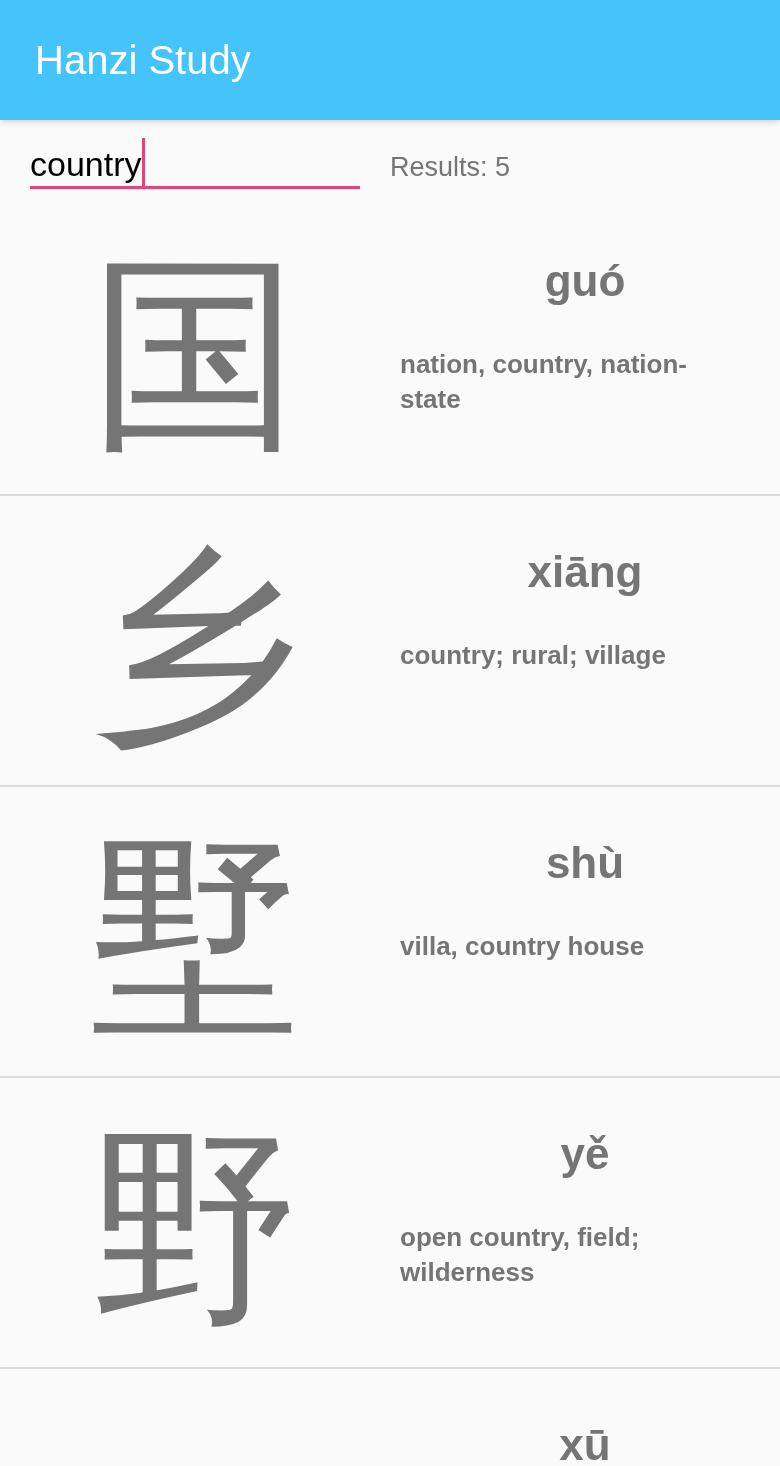  I want to click on pinyin: guó, so click(585, 281).